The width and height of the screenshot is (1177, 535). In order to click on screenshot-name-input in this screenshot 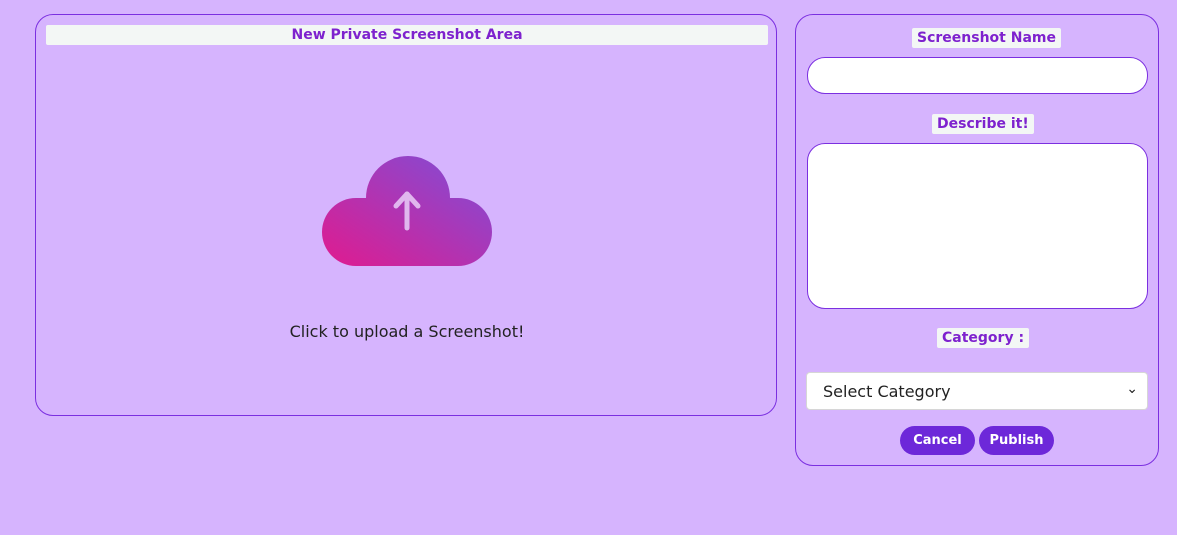, I will do `click(977, 75)`.